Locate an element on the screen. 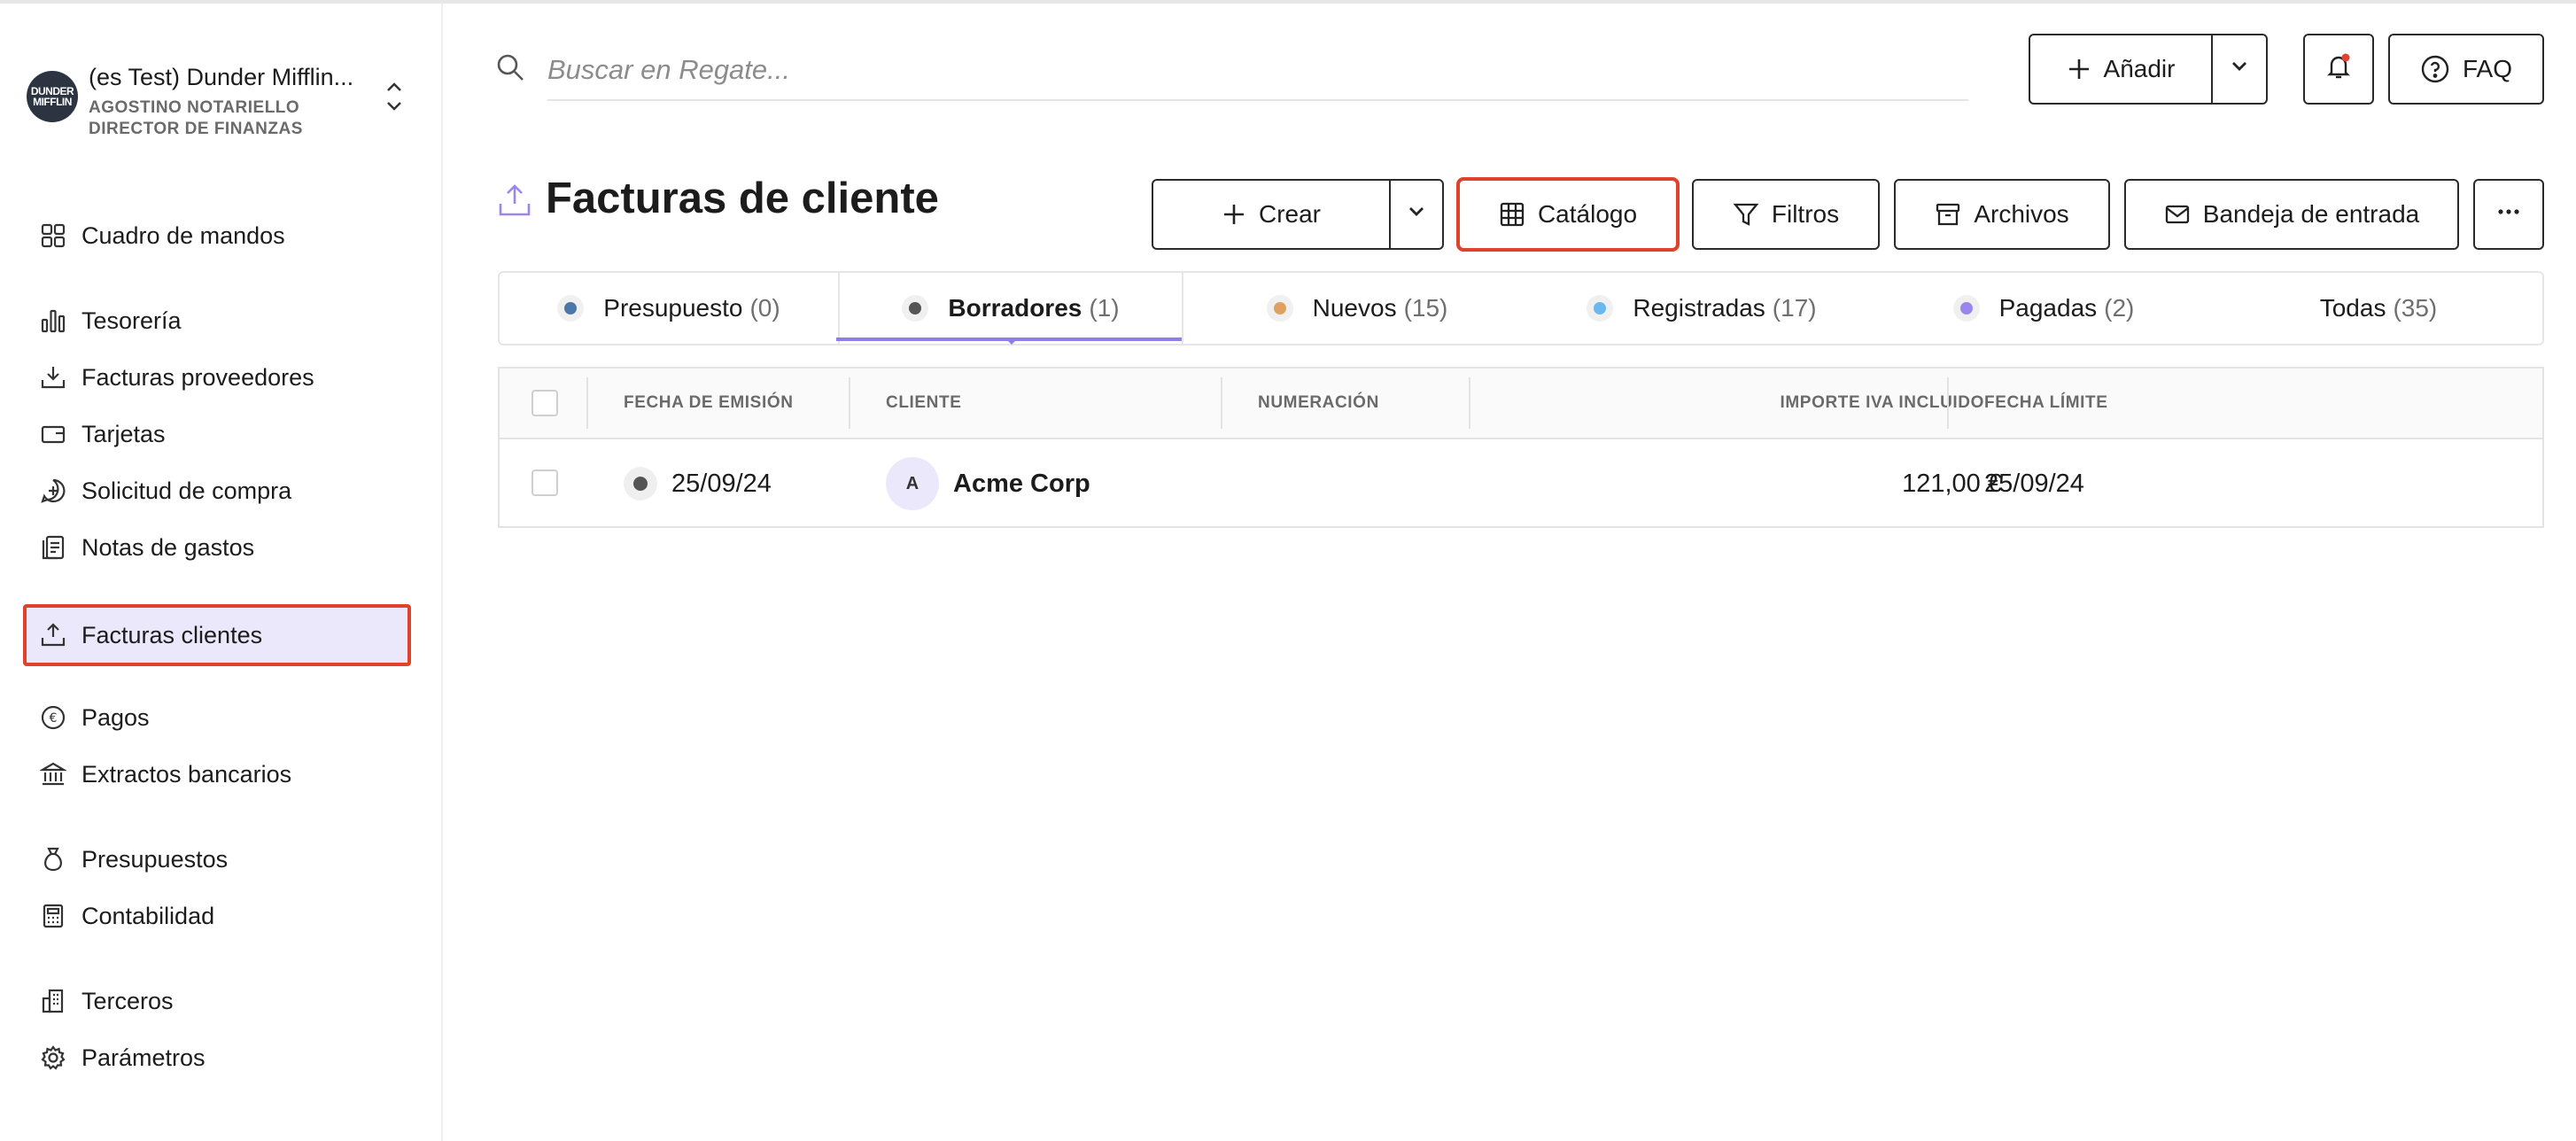 This screenshot has height=1141, width=2576. archive-icon is located at coordinates (1948, 214).